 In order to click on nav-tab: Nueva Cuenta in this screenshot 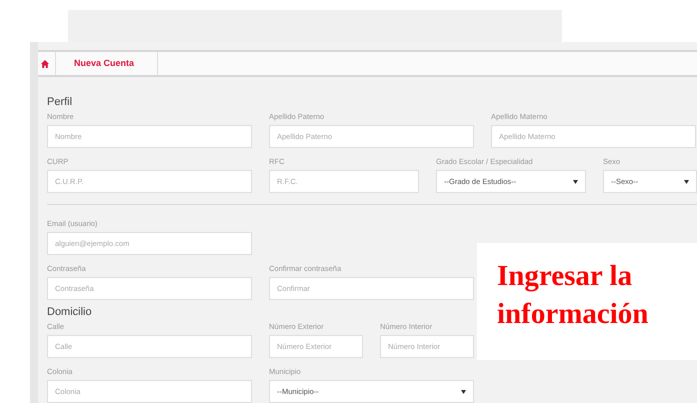, I will do `click(107, 63)`.